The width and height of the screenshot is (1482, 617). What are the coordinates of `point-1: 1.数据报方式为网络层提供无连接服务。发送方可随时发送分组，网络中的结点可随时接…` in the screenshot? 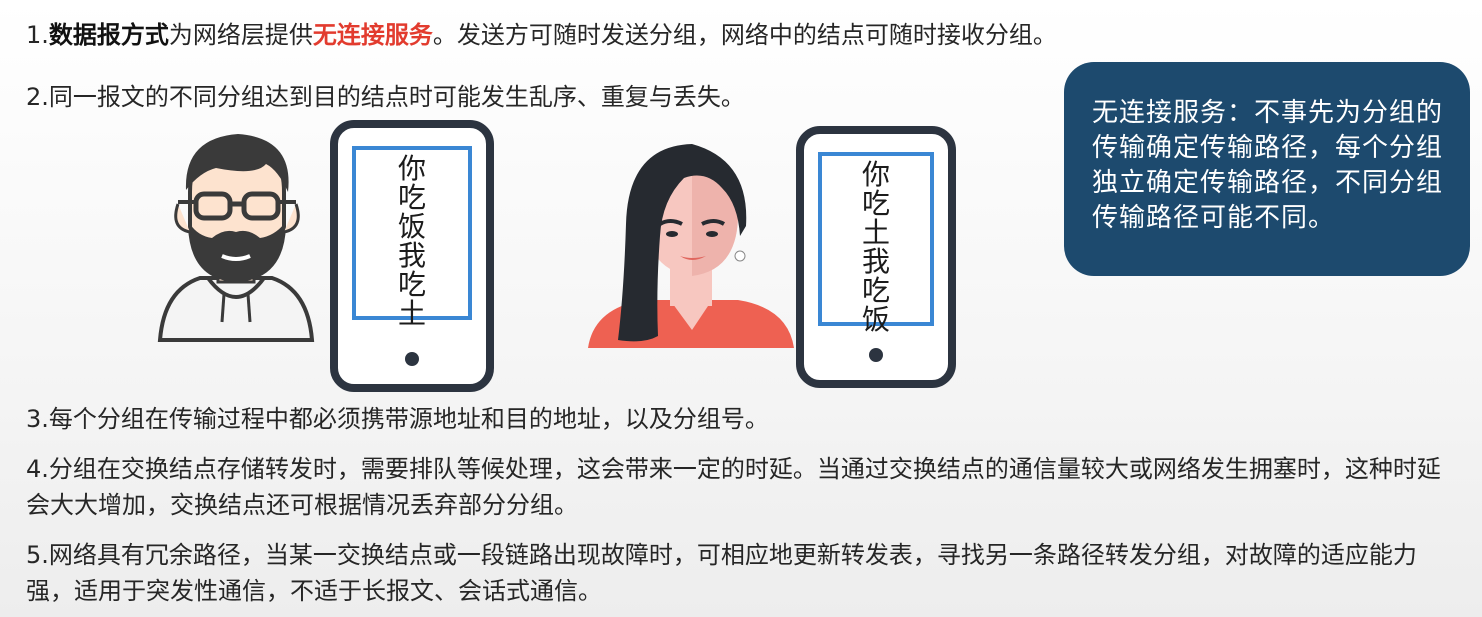 It's located at (541, 35).